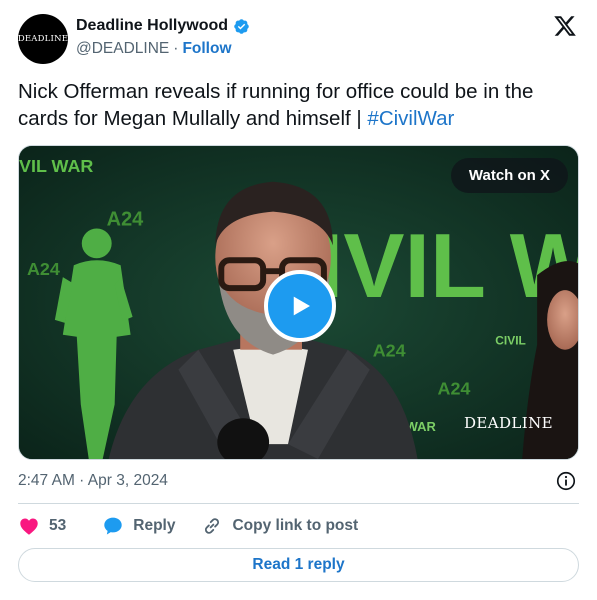 The width and height of the screenshot is (597, 600). What do you see at coordinates (56, 166) in the screenshot?
I see `backdrop-text-left: VIL WAR` at bounding box center [56, 166].